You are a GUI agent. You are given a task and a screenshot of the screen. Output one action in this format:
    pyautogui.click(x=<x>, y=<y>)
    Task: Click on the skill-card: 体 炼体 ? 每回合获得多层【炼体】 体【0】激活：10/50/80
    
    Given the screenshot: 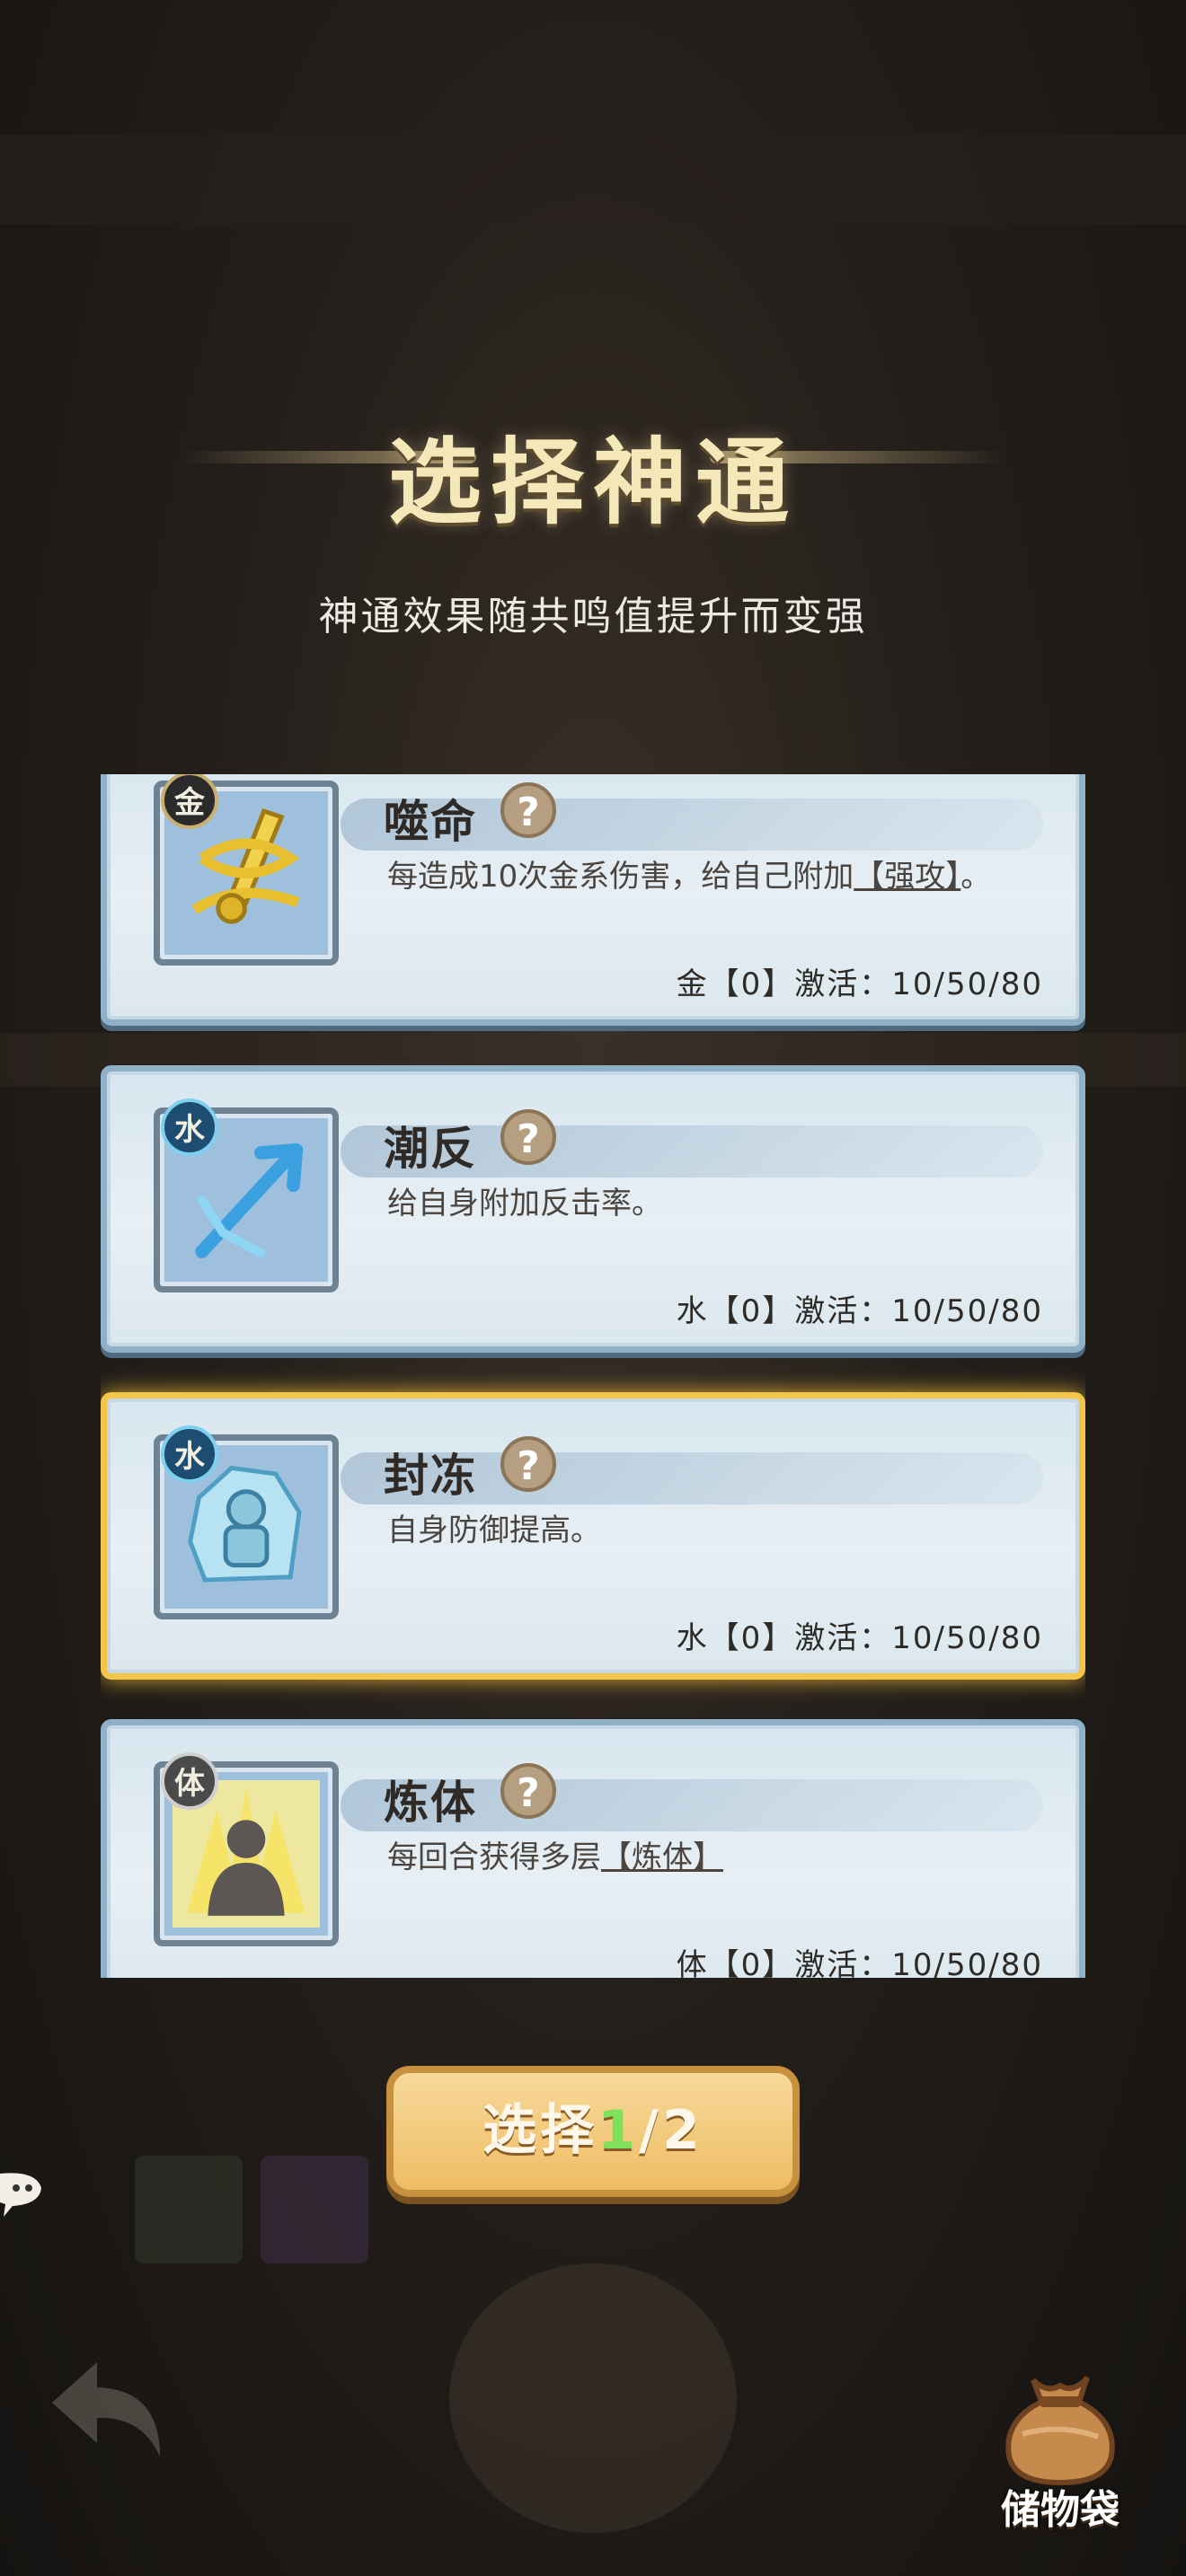 What is the action you would take?
    pyautogui.click(x=593, y=1848)
    